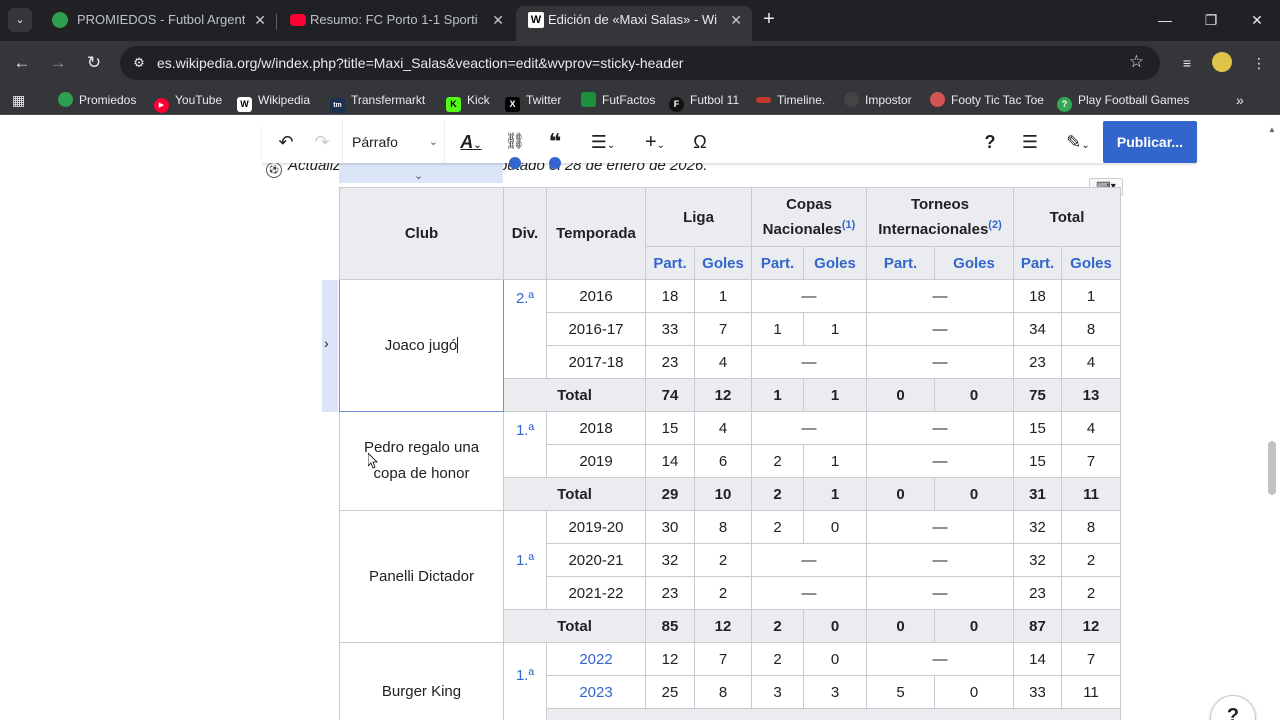 The height and width of the screenshot is (720, 1280). Describe the element at coordinates (574, 395) in the screenshot. I see `total-label-cell: Total` at that location.